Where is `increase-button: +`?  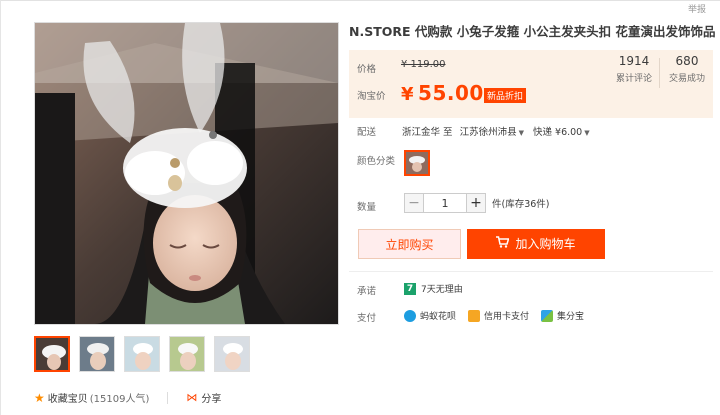
increase-button: + is located at coordinates (476, 203).